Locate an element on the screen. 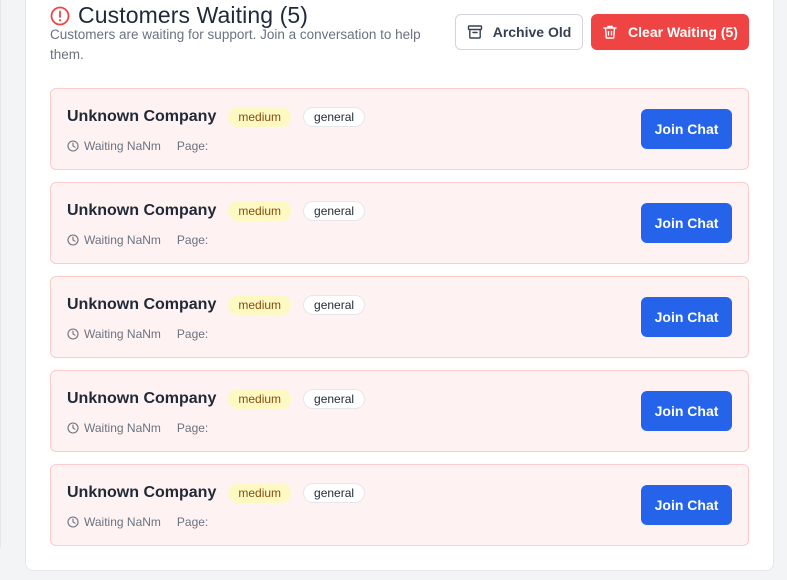 The width and height of the screenshot is (787, 580). archive-old-label: Archive Old is located at coordinates (532, 32).